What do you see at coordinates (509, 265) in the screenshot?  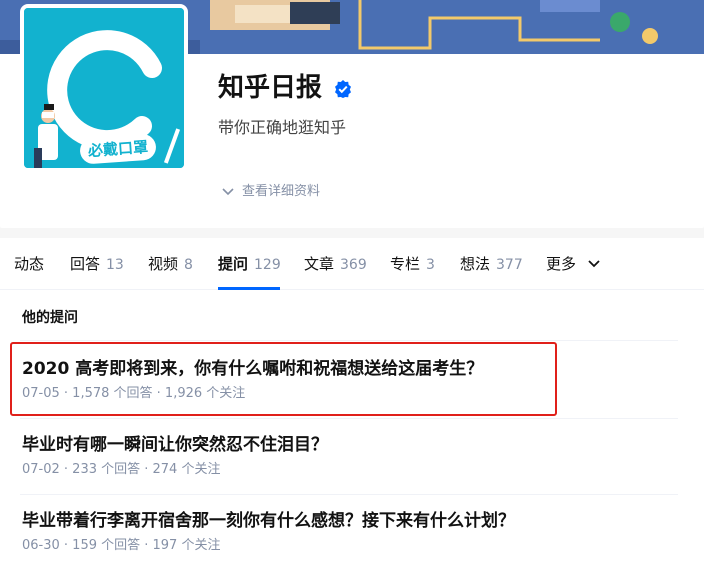 I see `tab-count: 377` at bounding box center [509, 265].